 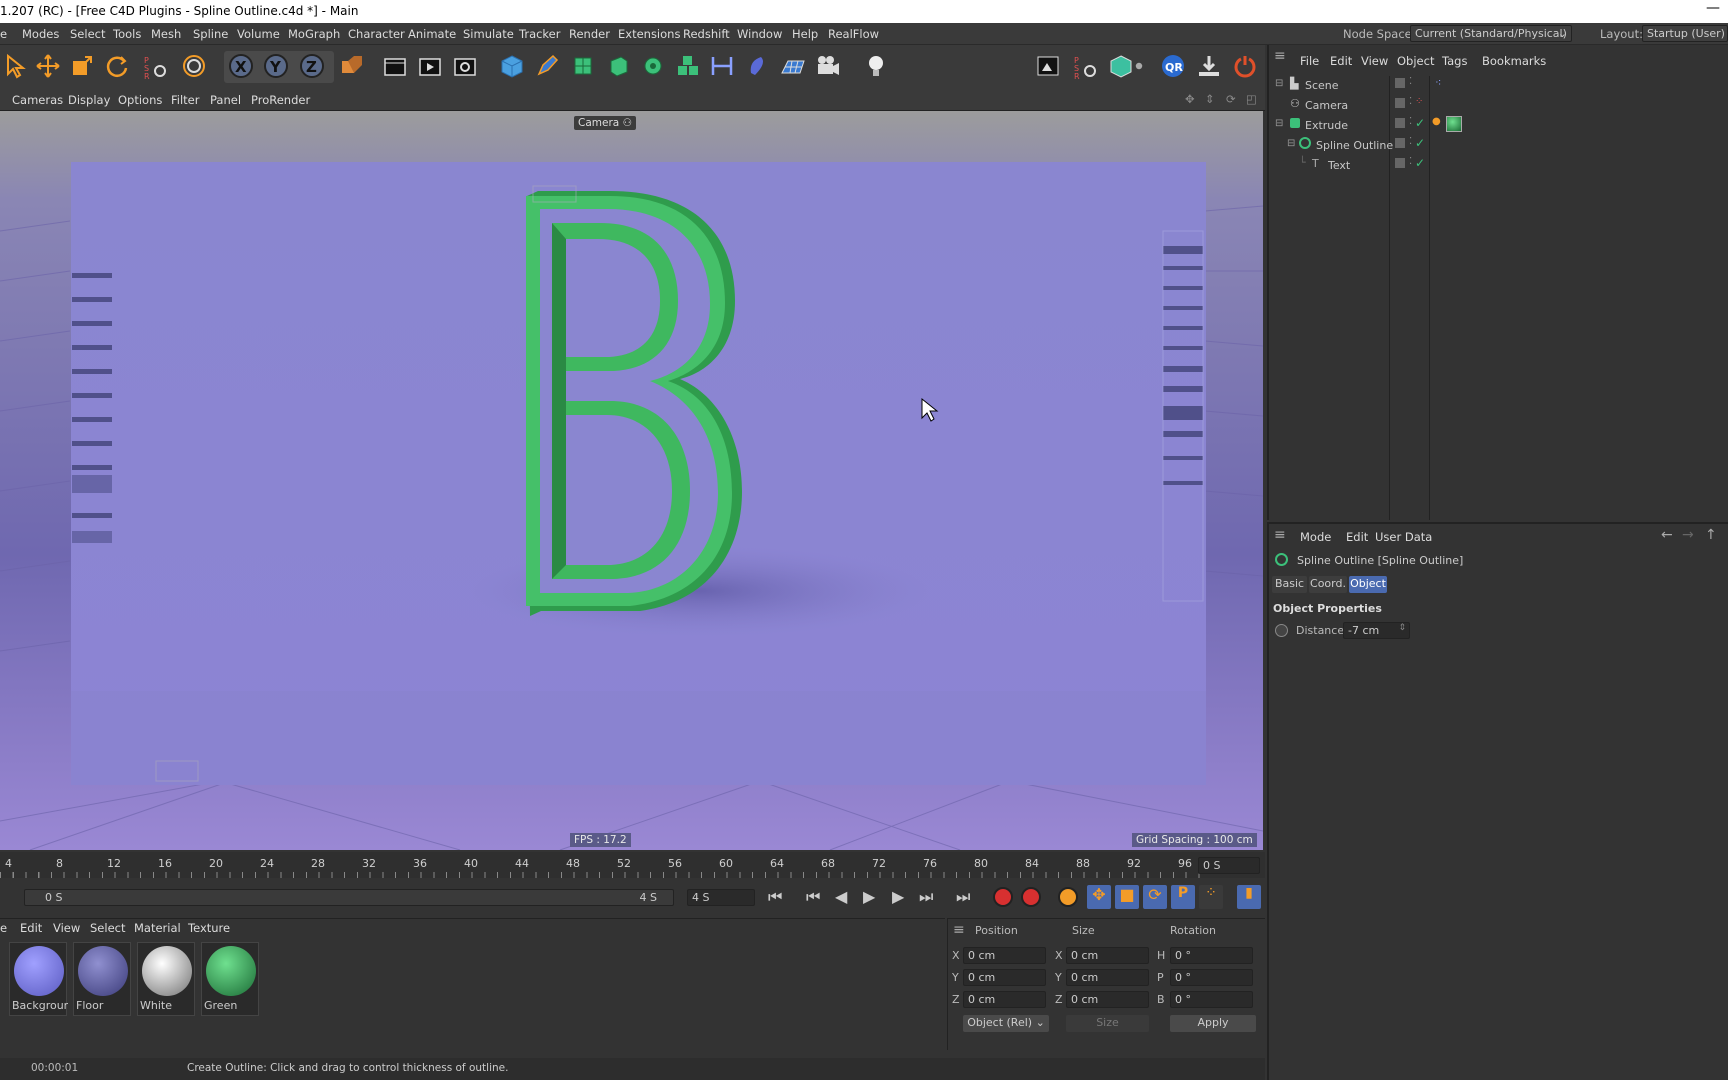 What do you see at coordinates (898, 896) in the screenshot?
I see `next-frame-icon: ▶` at bounding box center [898, 896].